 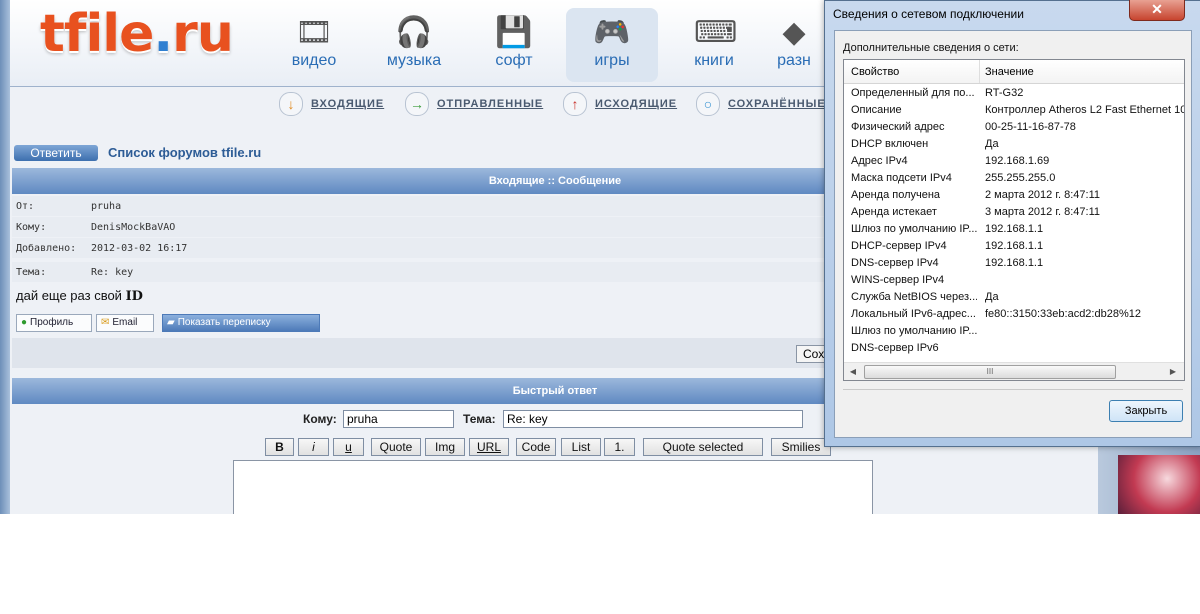 What do you see at coordinates (398, 419) in the screenshot?
I see `to-input: pruha` at bounding box center [398, 419].